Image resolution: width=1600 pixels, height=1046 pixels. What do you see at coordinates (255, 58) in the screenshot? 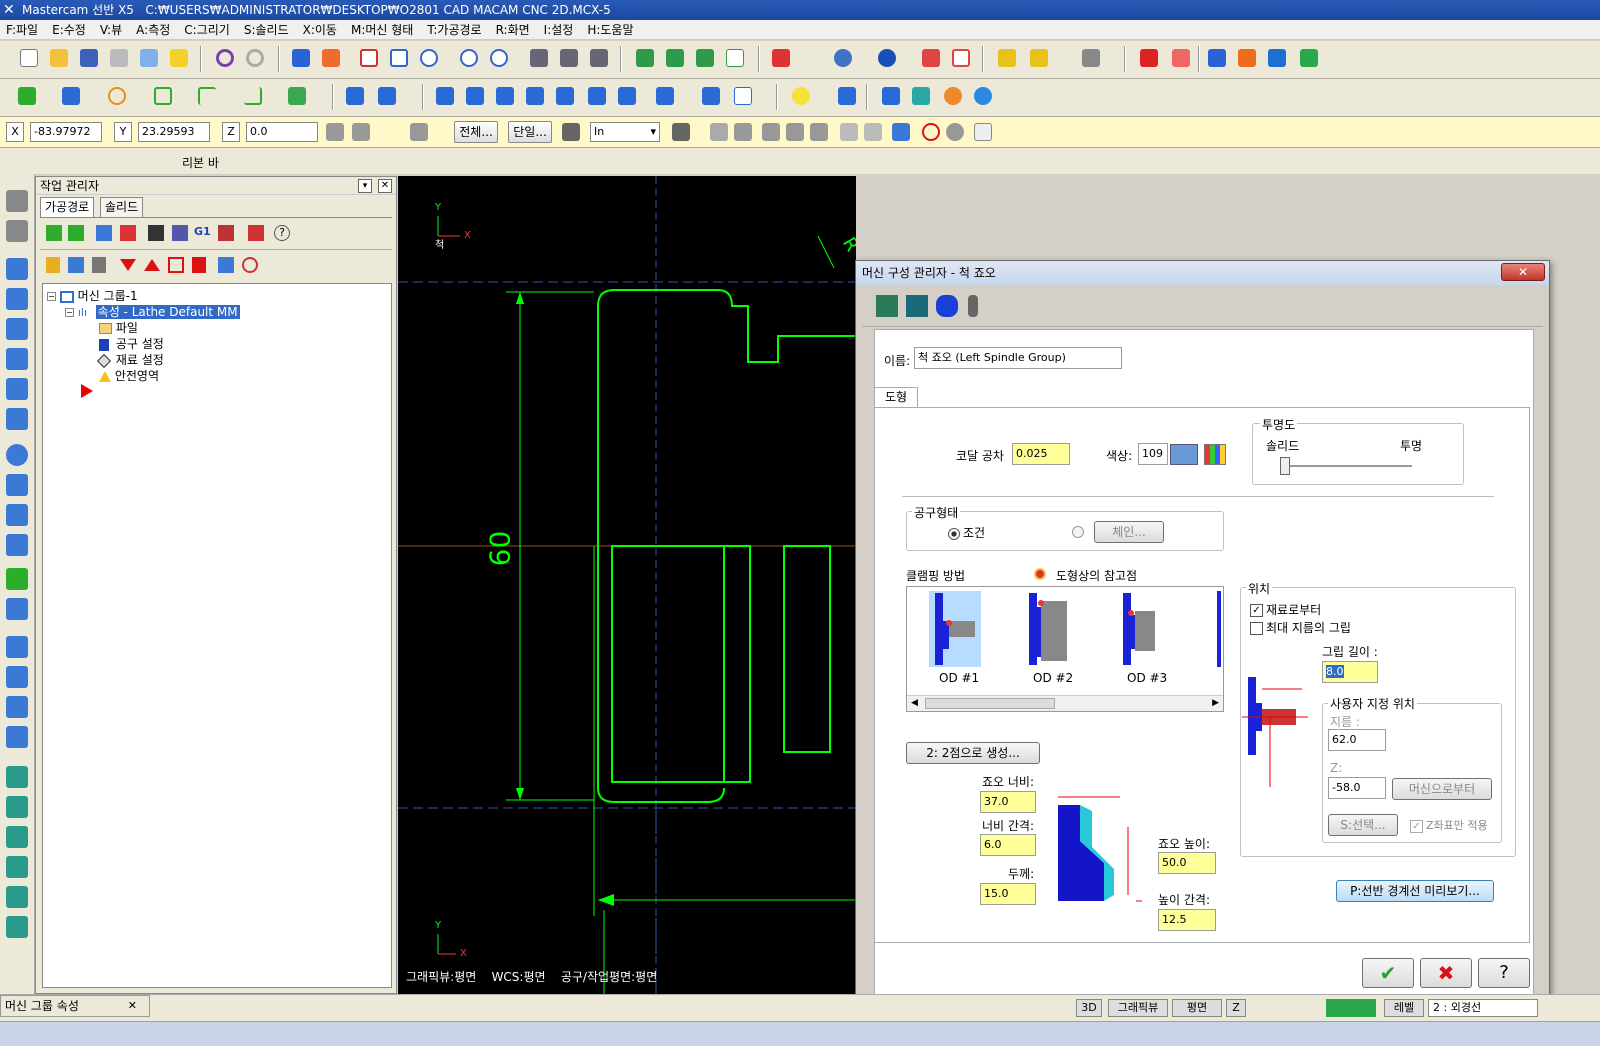
I see `redo-icon` at bounding box center [255, 58].